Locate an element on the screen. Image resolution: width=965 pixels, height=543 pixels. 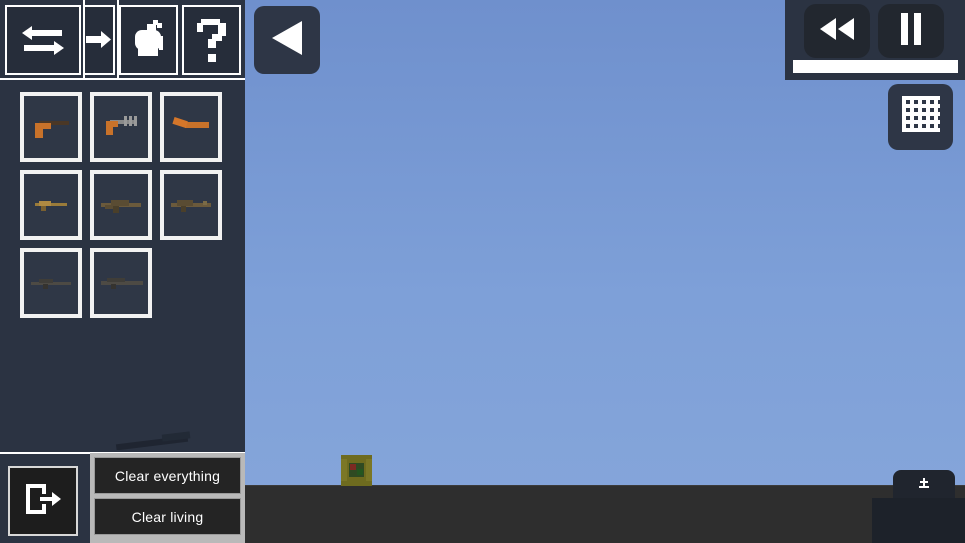
weapon-slot-pistol is located at coordinates (51, 127).